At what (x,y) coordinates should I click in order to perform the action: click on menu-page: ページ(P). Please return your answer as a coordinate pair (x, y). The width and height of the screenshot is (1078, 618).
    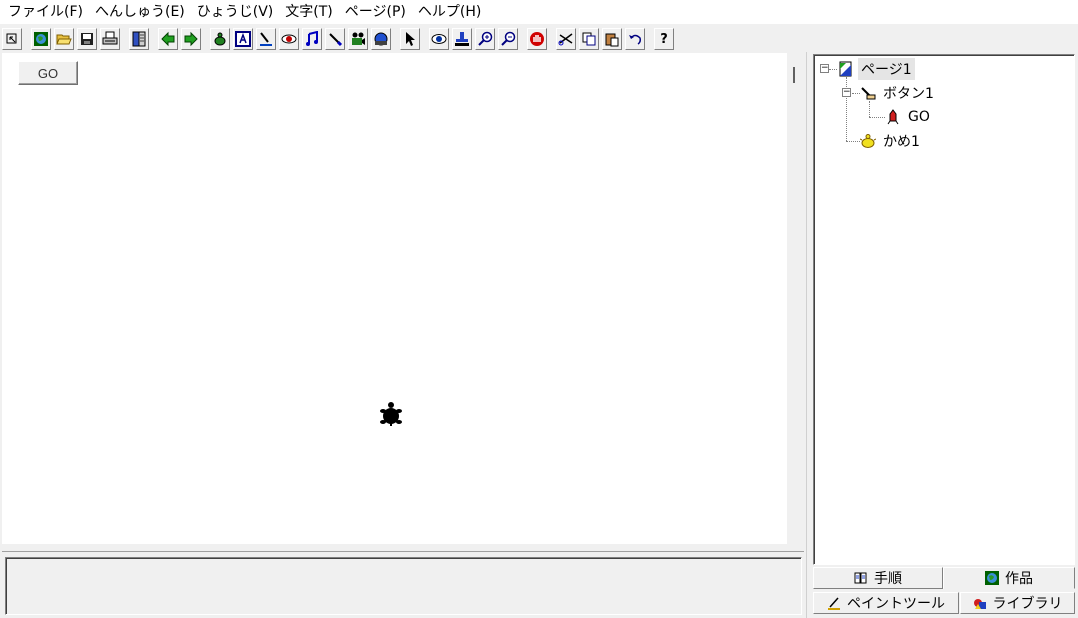
    Looking at the image, I should click on (377, 12).